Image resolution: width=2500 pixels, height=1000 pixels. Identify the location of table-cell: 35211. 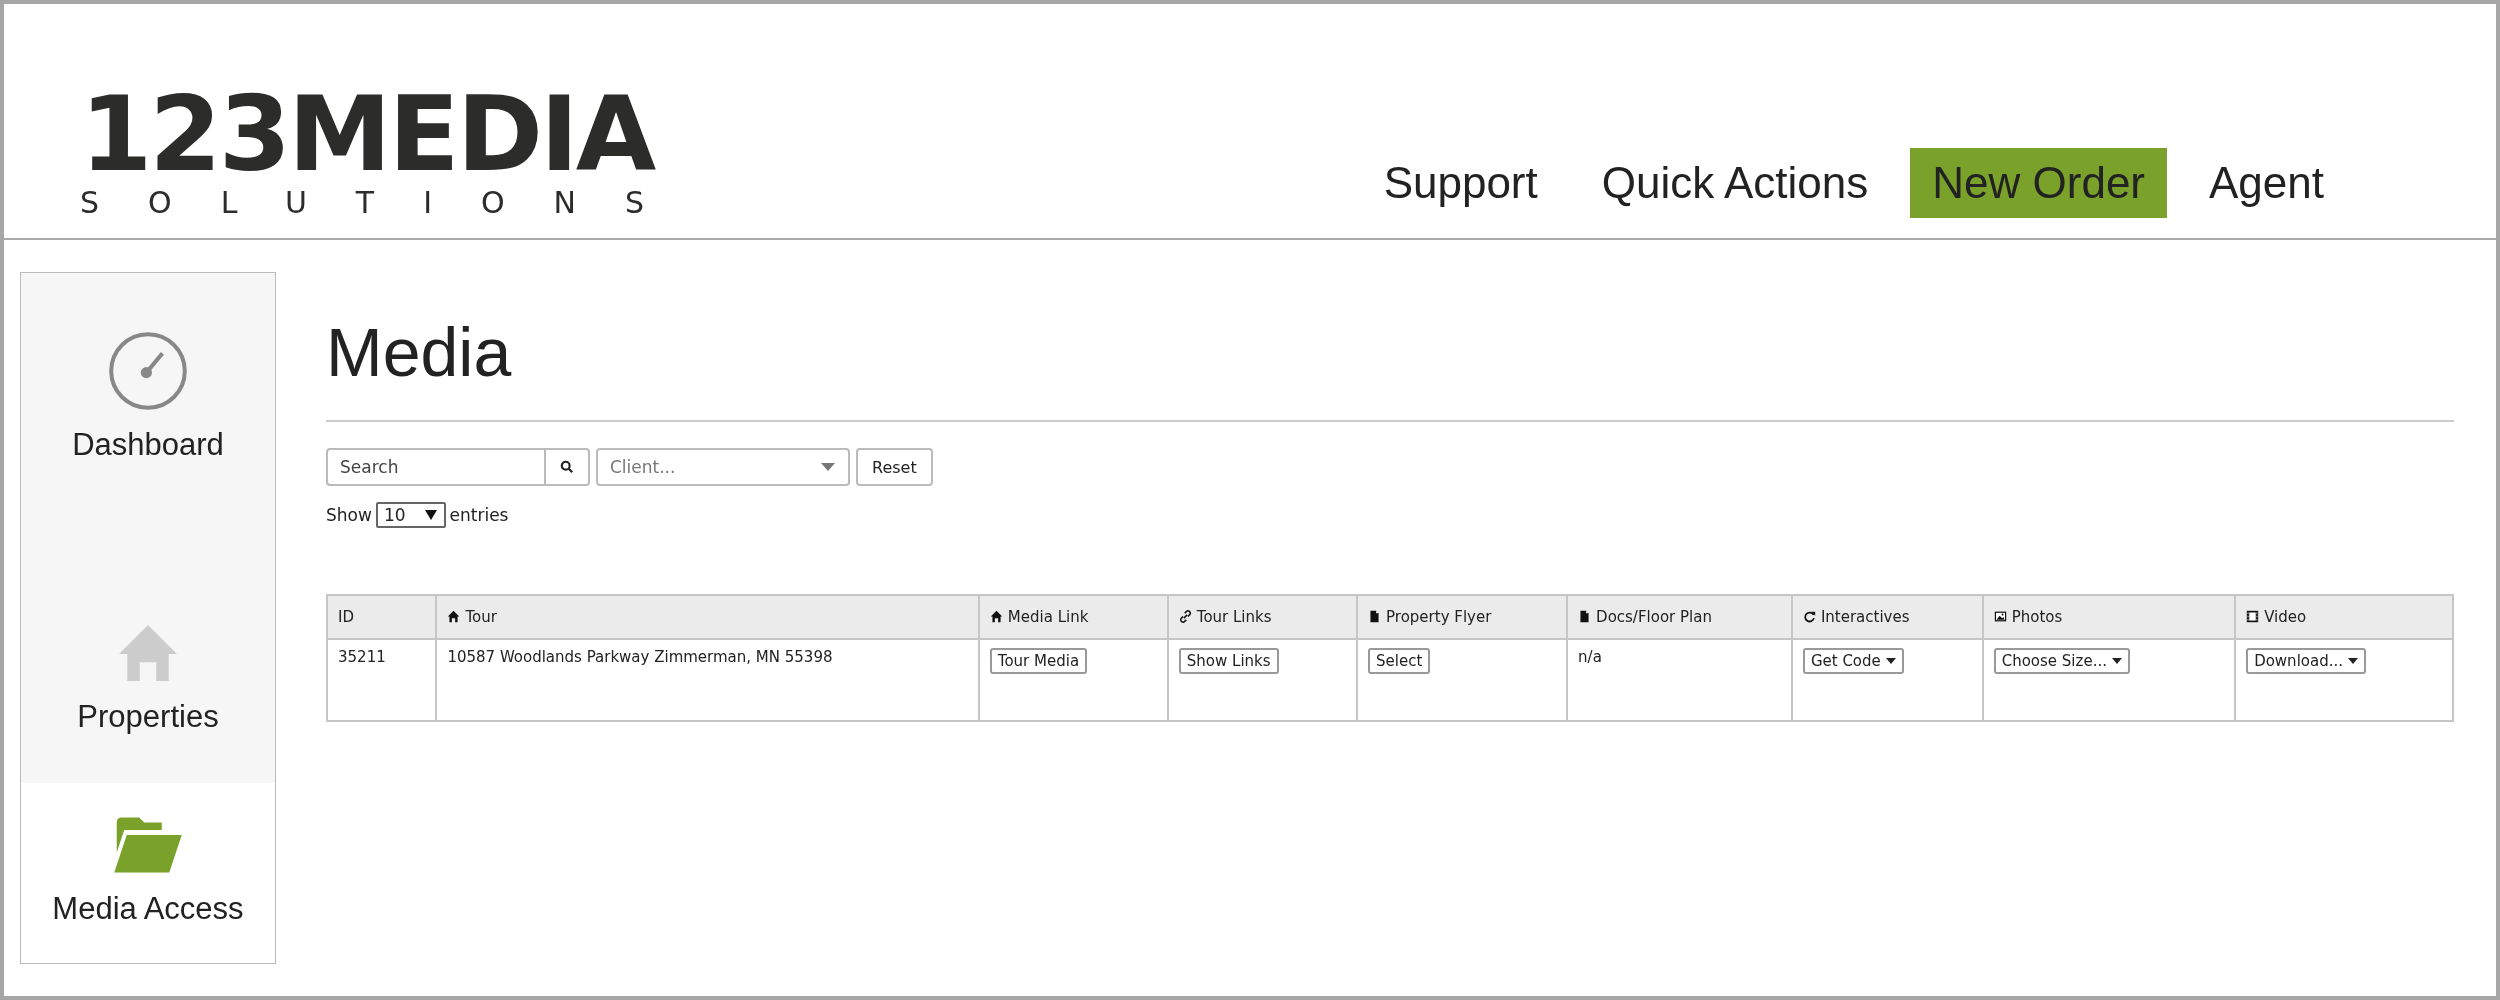
(382, 680).